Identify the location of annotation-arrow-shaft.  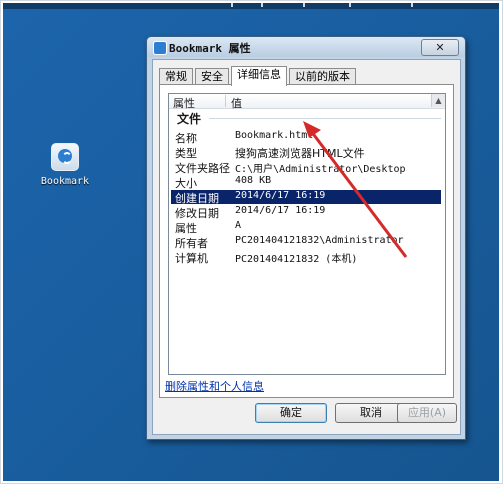
(358, 194).